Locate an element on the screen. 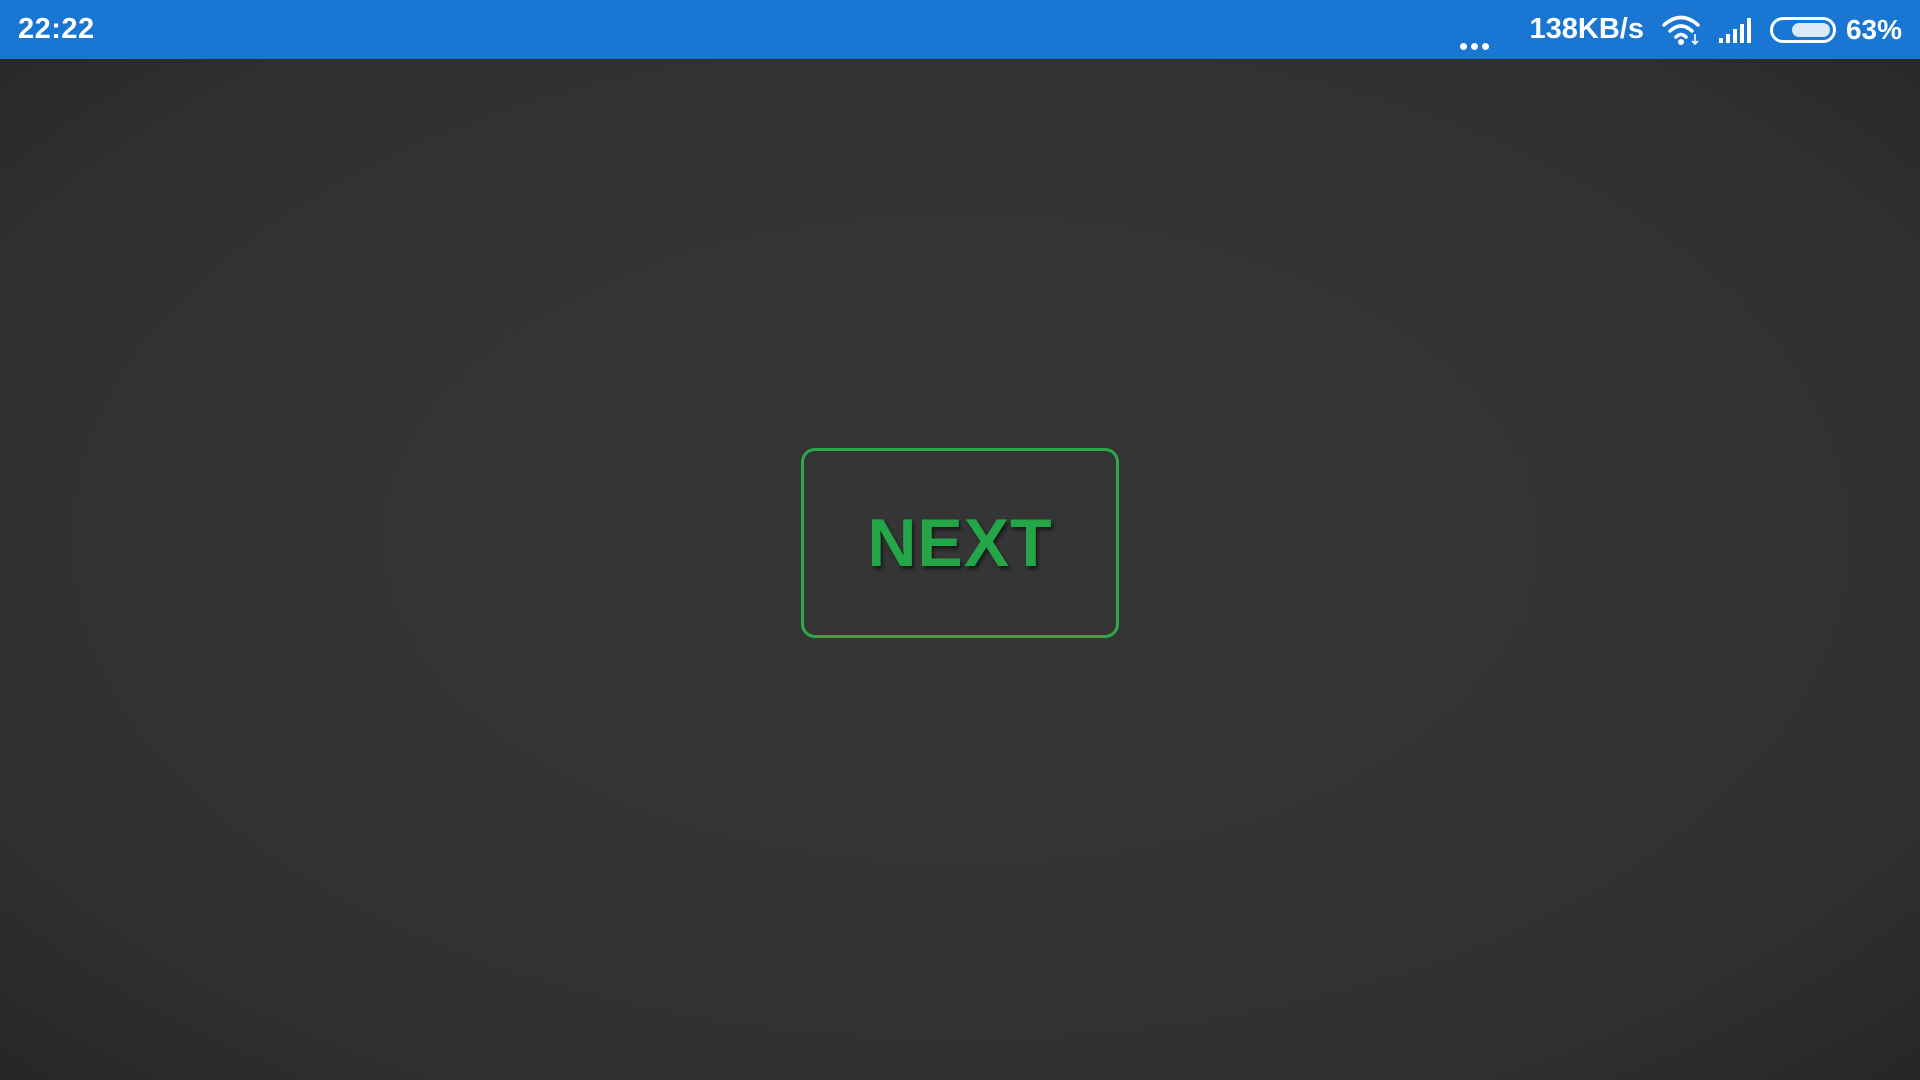 The image size is (1920, 1080). more-dots-icon is located at coordinates (1474, 30).